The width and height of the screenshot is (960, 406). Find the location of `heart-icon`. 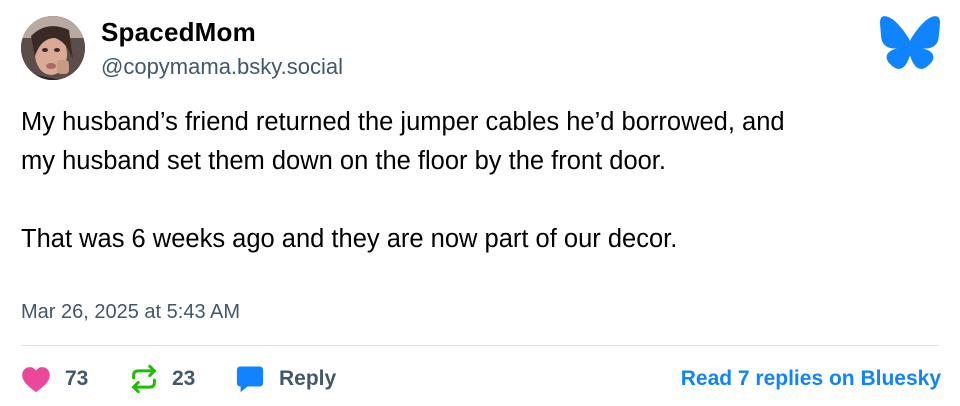

heart-icon is located at coordinates (36, 379).